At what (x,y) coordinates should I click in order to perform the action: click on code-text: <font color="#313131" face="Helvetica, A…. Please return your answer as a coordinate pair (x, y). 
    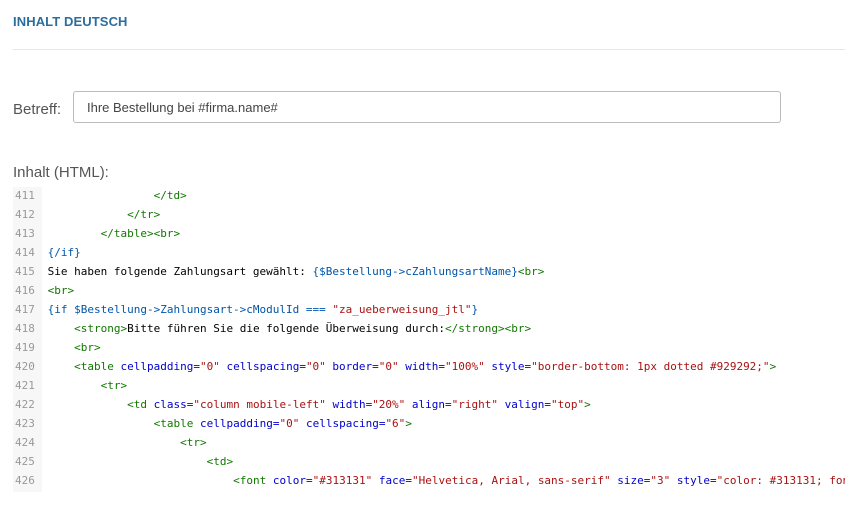
    Looking at the image, I should click on (440, 480).